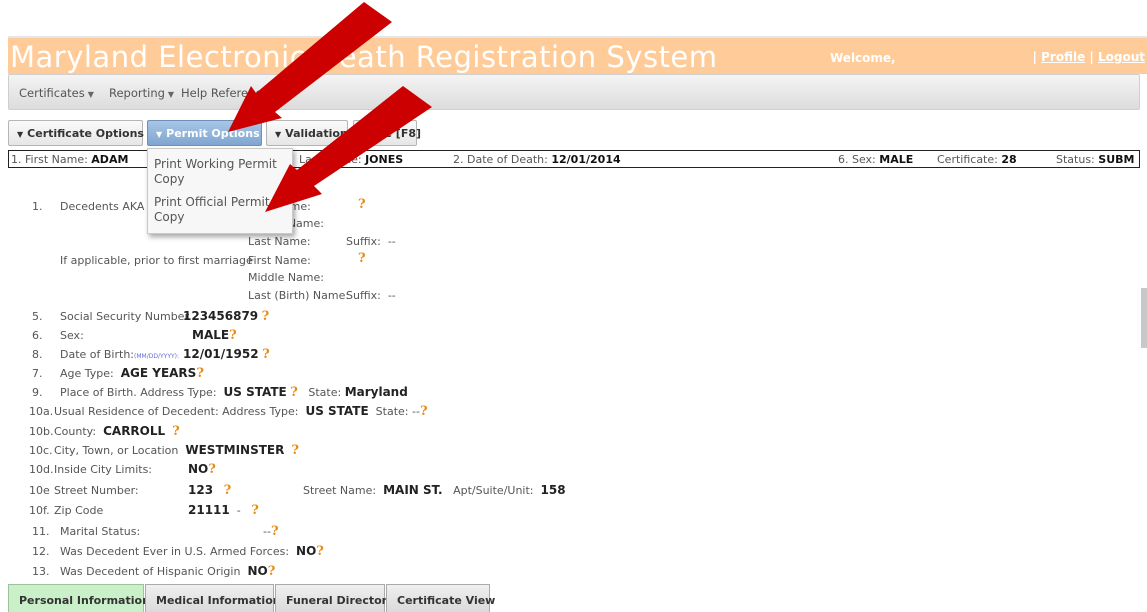 The image size is (1147, 612). What do you see at coordinates (863, 58) in the screenshot?
I see `welcome-text: Welcome,` at bounding box center [863, 58].